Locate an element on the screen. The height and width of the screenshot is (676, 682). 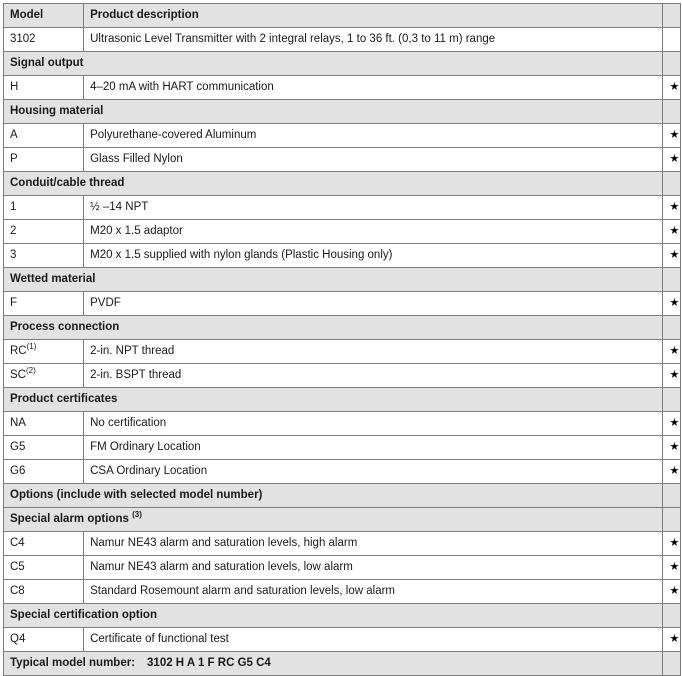
column-header-star is located at coordinates (671, 15).